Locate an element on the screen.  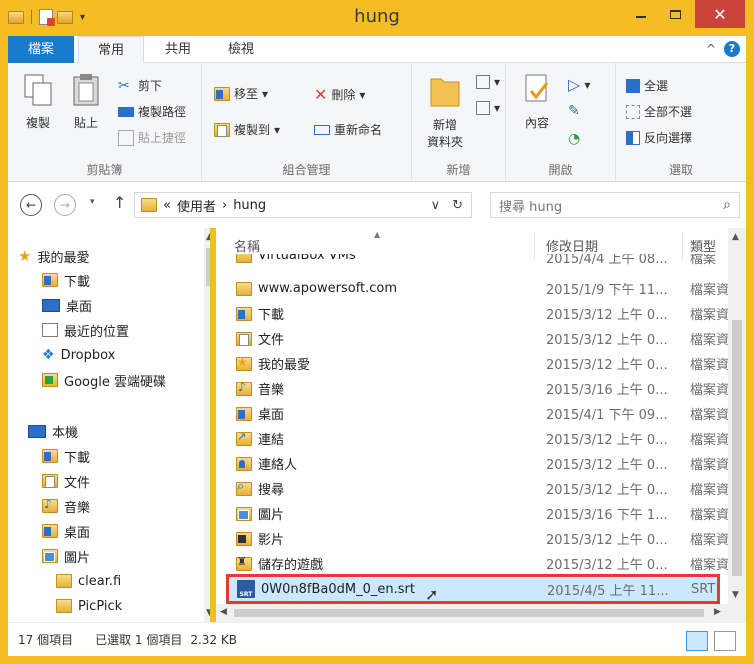
tab-file: 檔案 is located at coordinates (41, 49).